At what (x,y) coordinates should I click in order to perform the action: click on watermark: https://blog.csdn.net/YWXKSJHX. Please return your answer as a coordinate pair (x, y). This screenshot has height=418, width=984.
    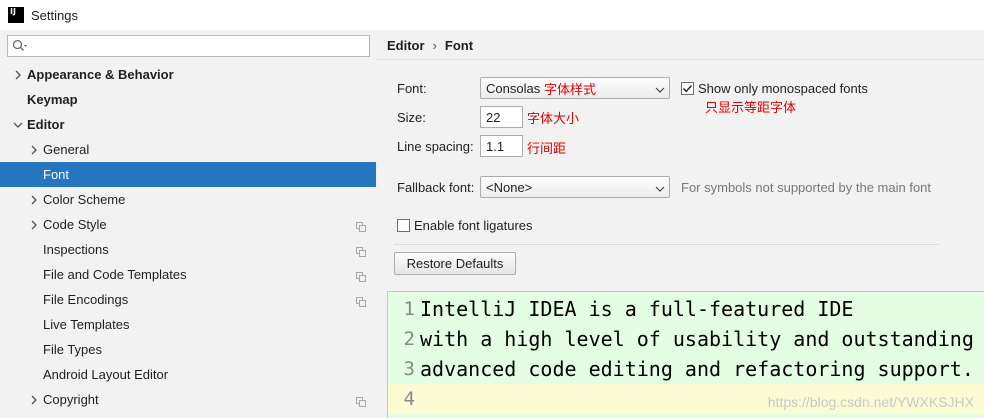
    Looking at the image, I should click on (870, 402).